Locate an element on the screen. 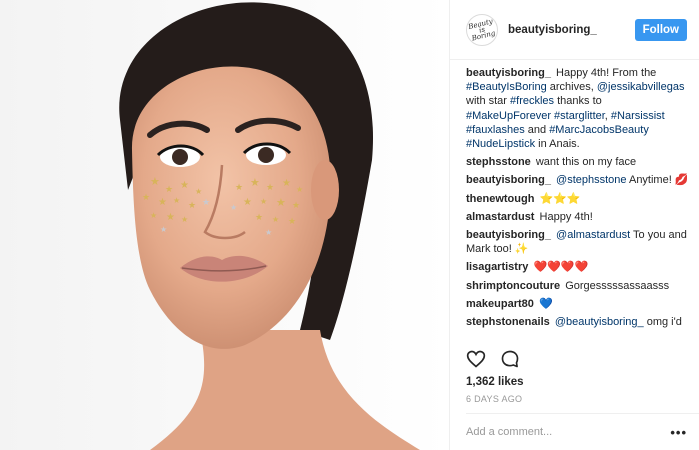 Image resolution: width=699 pixels, height=450 pixels. hashtag-link: #starglitter is located at coordinates (579, 116).